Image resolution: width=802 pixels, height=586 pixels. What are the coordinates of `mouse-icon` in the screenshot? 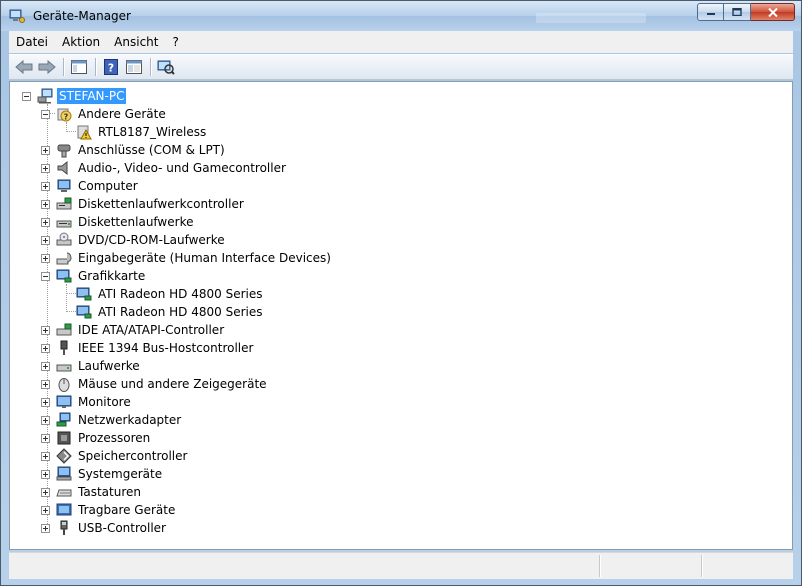 It's located at (64, 385).